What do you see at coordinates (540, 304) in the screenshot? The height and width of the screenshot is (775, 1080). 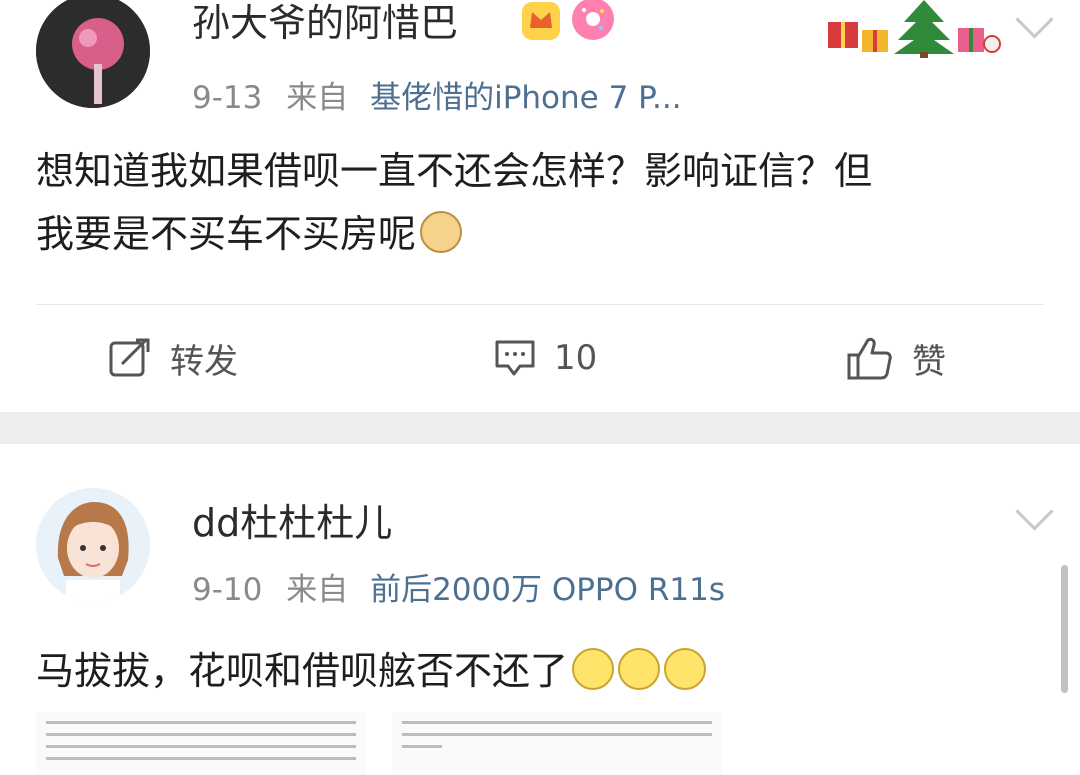 I see `divider` at bounding box center [540, 304].